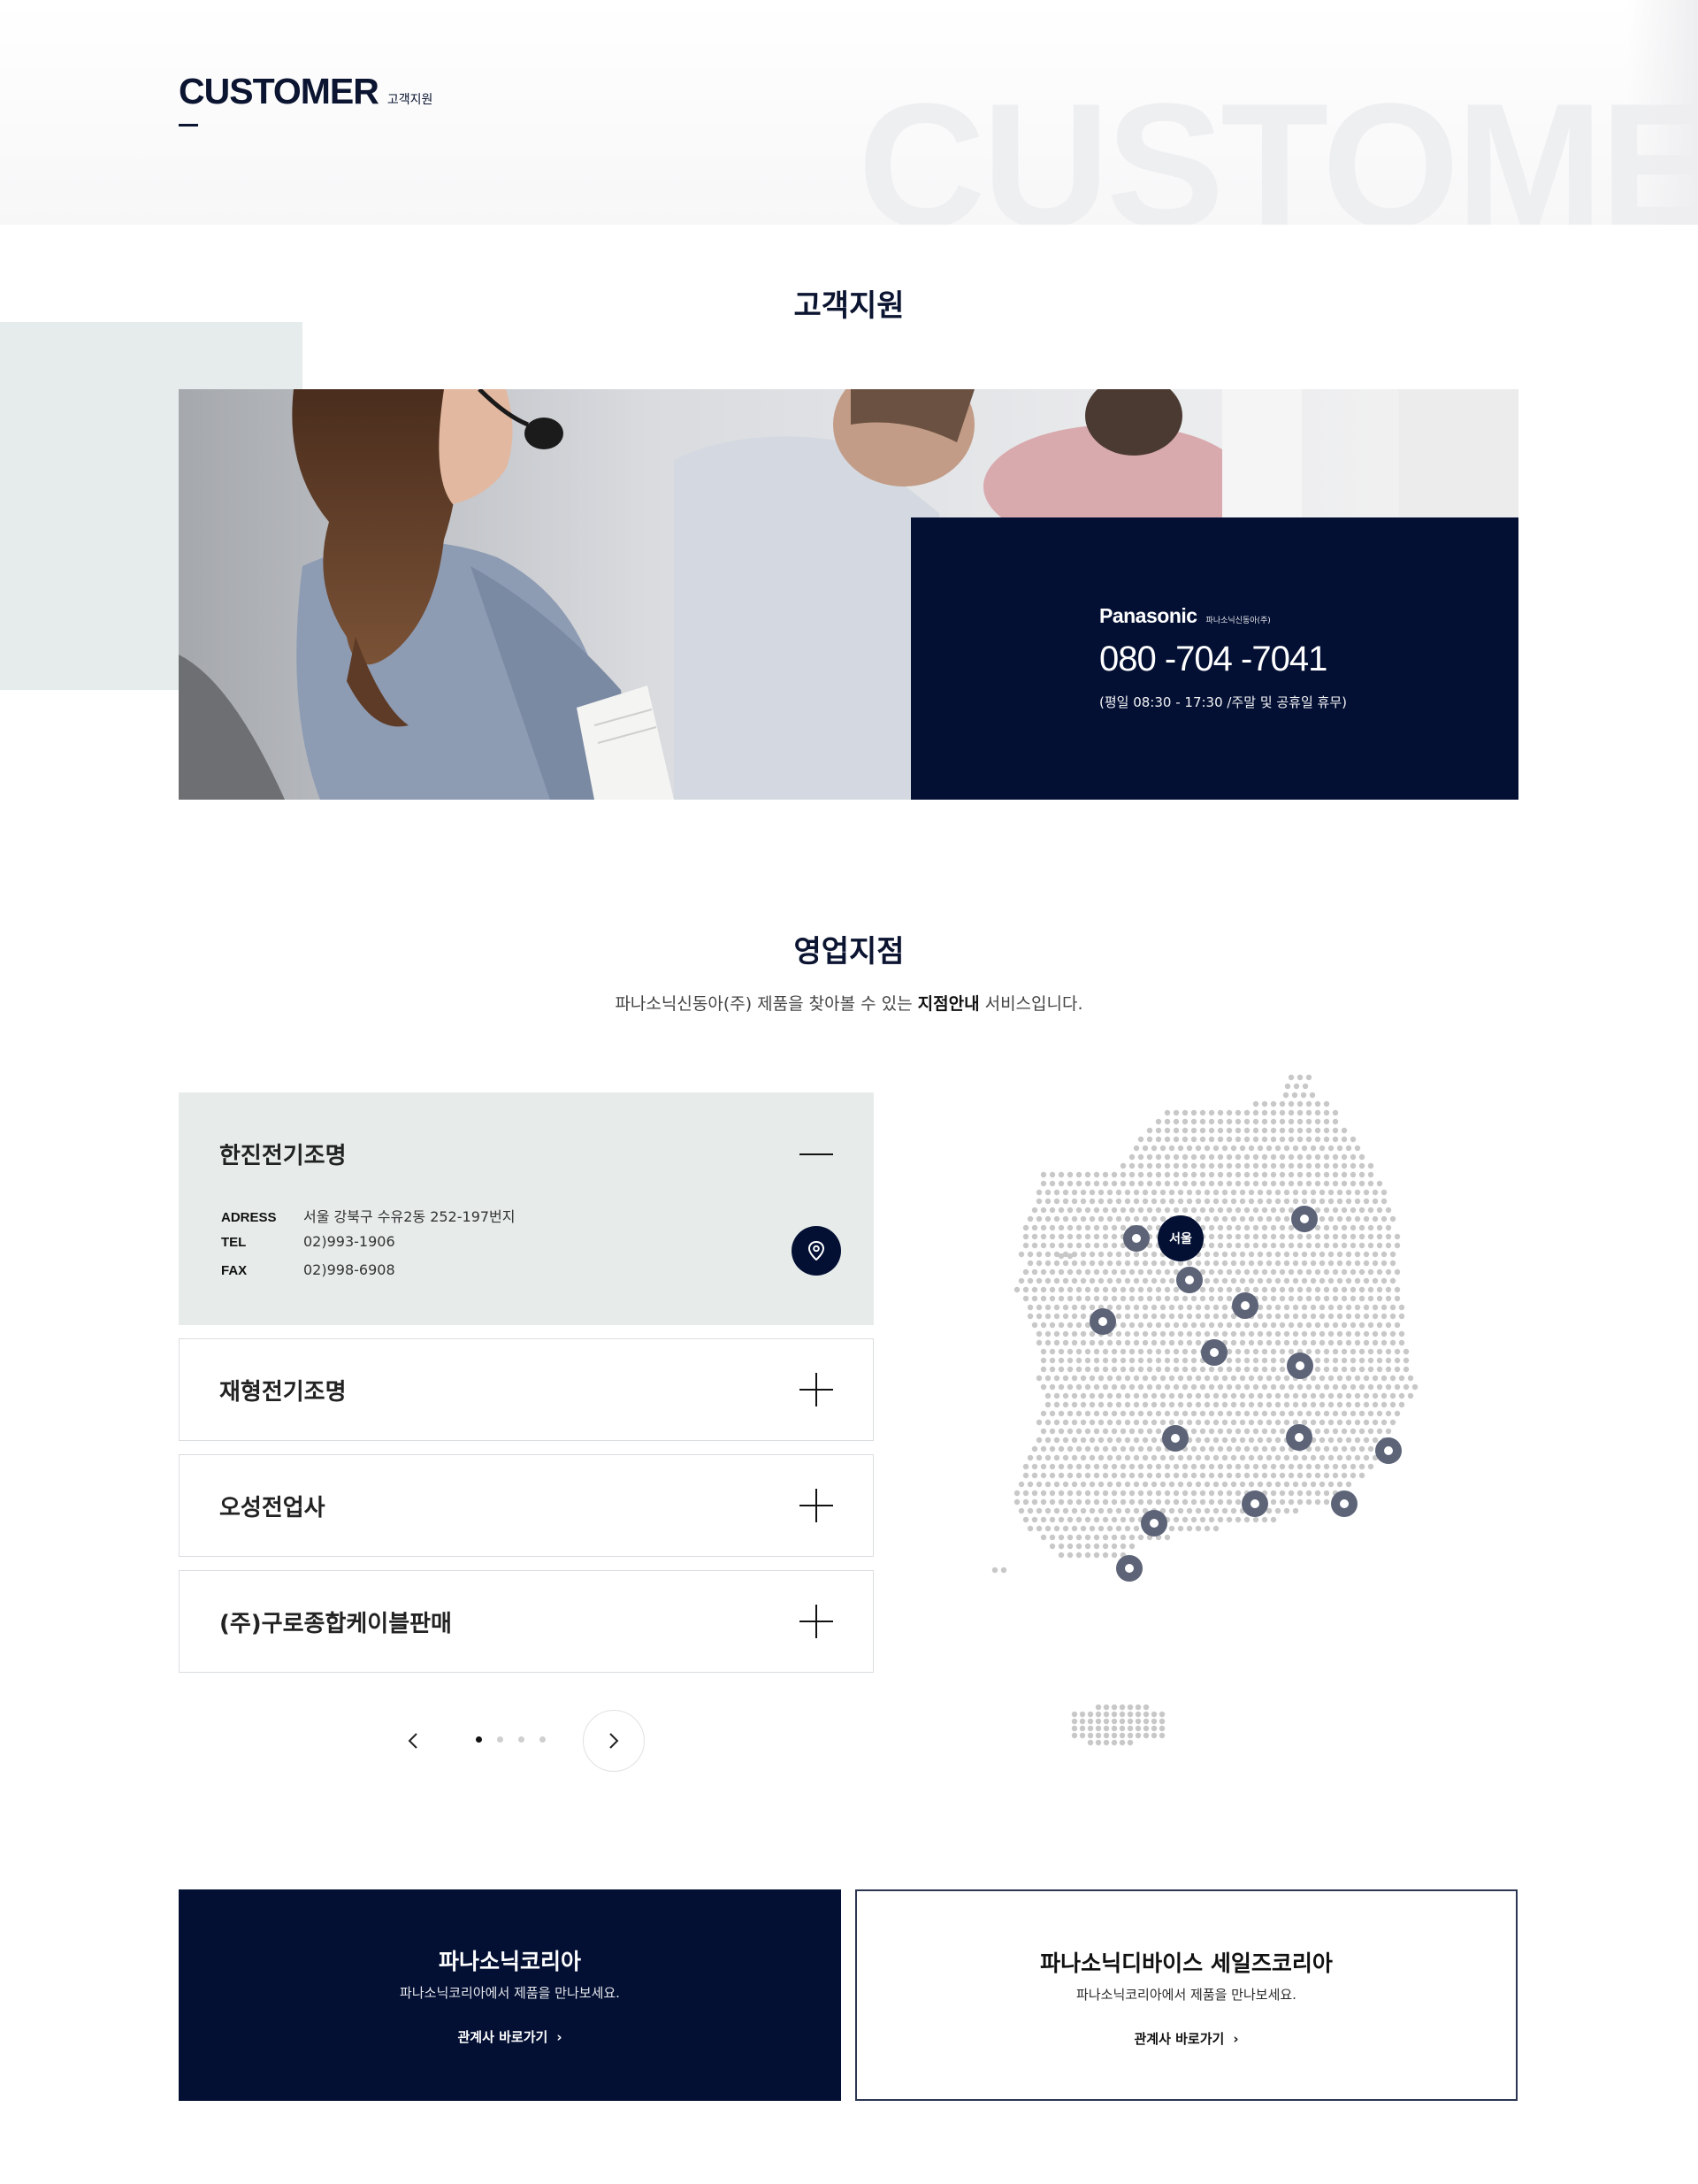  I want to click on prev-page-button, so click(413, 1741).